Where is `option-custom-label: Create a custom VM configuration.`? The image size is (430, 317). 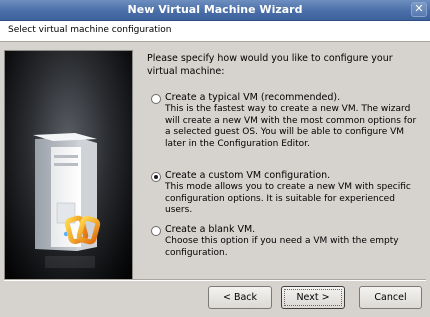
option-custom-label: Create a custom VM configuration. is located at coordinates (247, 175).